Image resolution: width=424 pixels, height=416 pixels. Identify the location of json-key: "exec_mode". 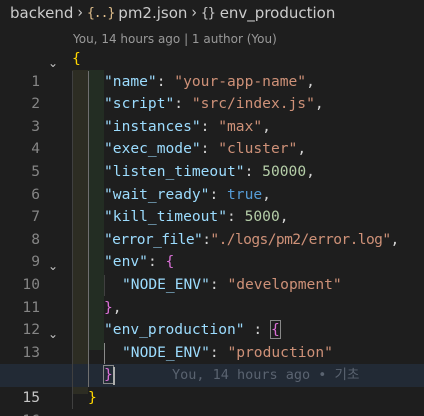
(152, 149).